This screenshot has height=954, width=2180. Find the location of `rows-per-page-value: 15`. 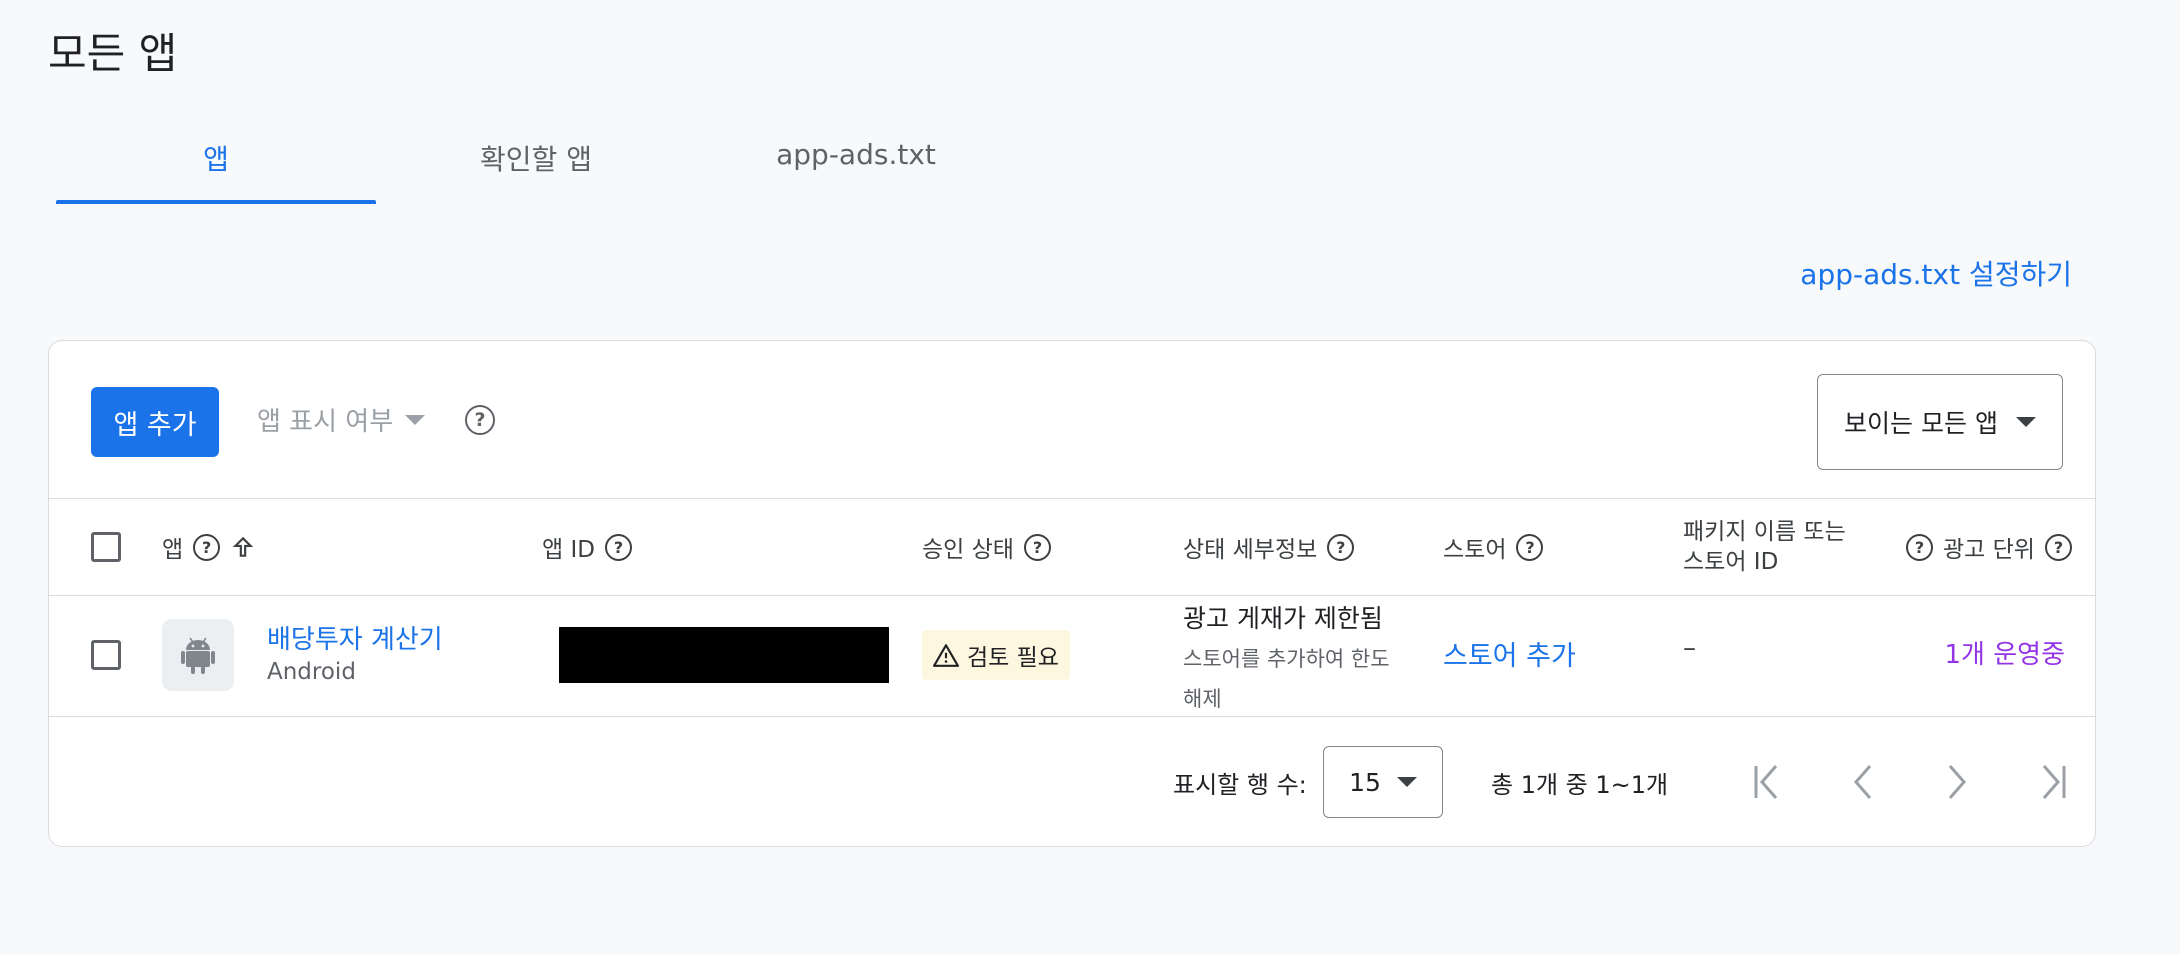

rows-per-page-value: 15 is located at coordinates (1365, 782).